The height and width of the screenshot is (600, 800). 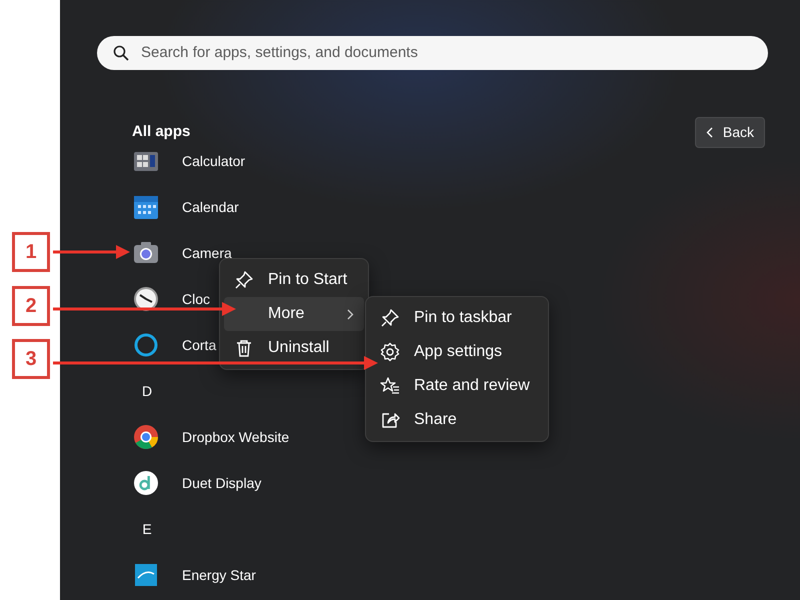 What do you see at coordinates (390, 386) in the screenshot?
I see `star-list-icon` at bounding box center [390, 386].